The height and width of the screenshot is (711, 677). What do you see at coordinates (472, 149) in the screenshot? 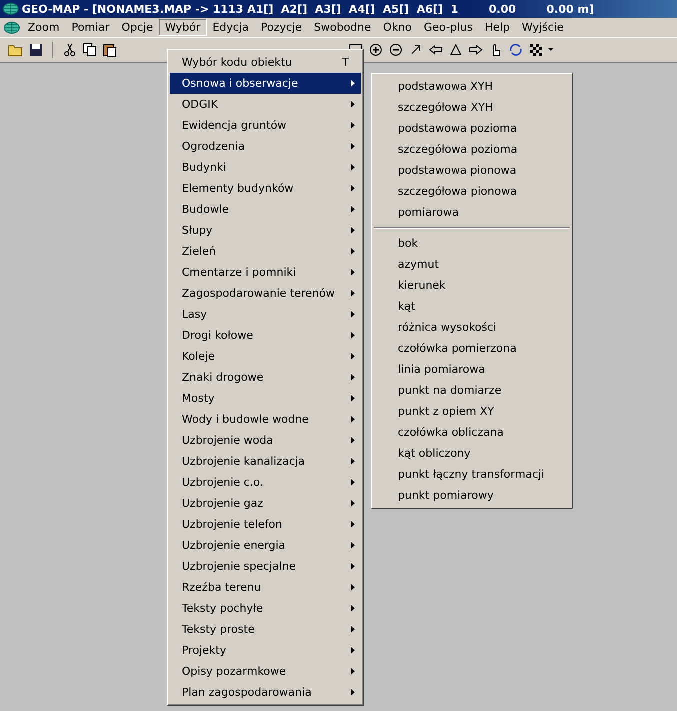
I see `menu-item: szczegółowa pozioma` at bounding box center [472, 149].